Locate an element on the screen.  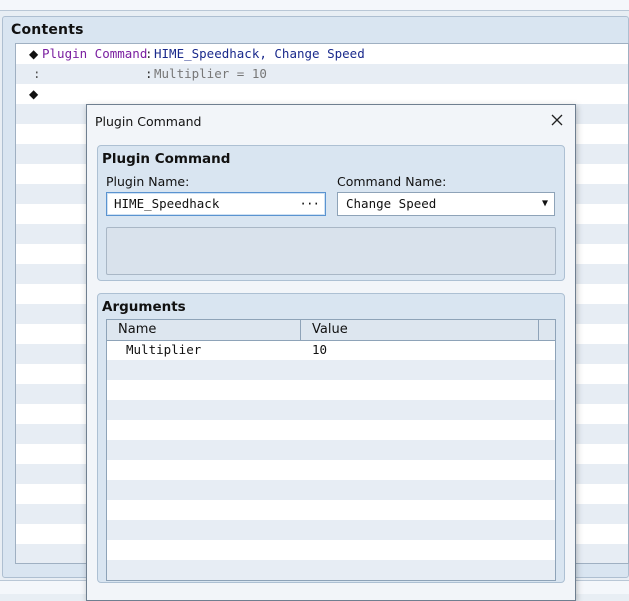
command-name-label: Command Name: is located at coordinates (392, 181).